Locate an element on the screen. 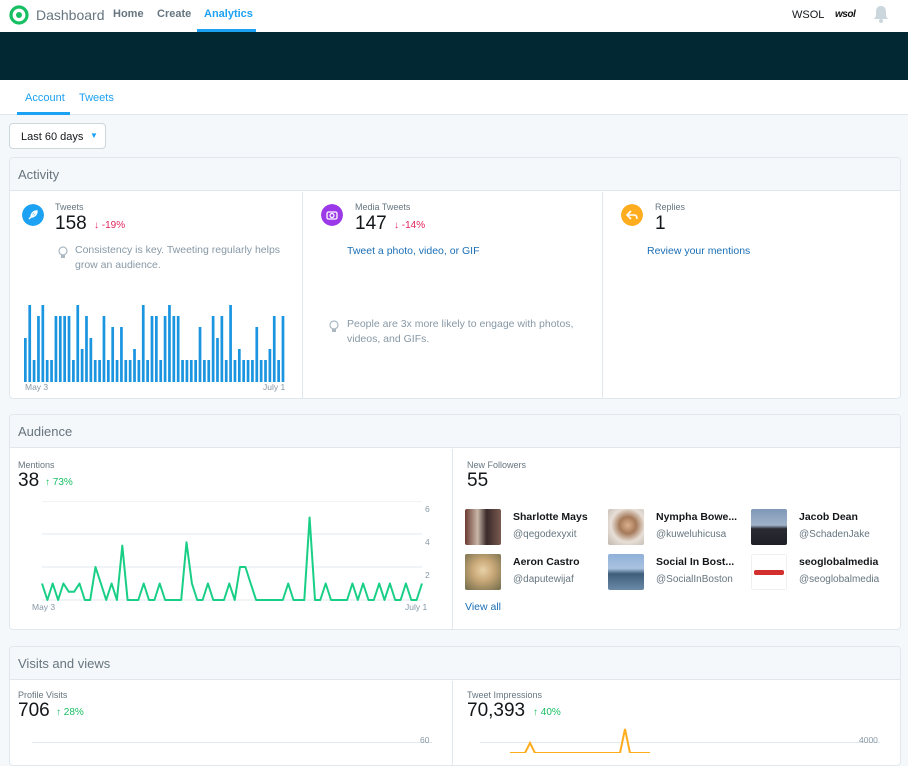  tweet-impressions-label: Tweet Impressions is located at coordinates (505, 695).